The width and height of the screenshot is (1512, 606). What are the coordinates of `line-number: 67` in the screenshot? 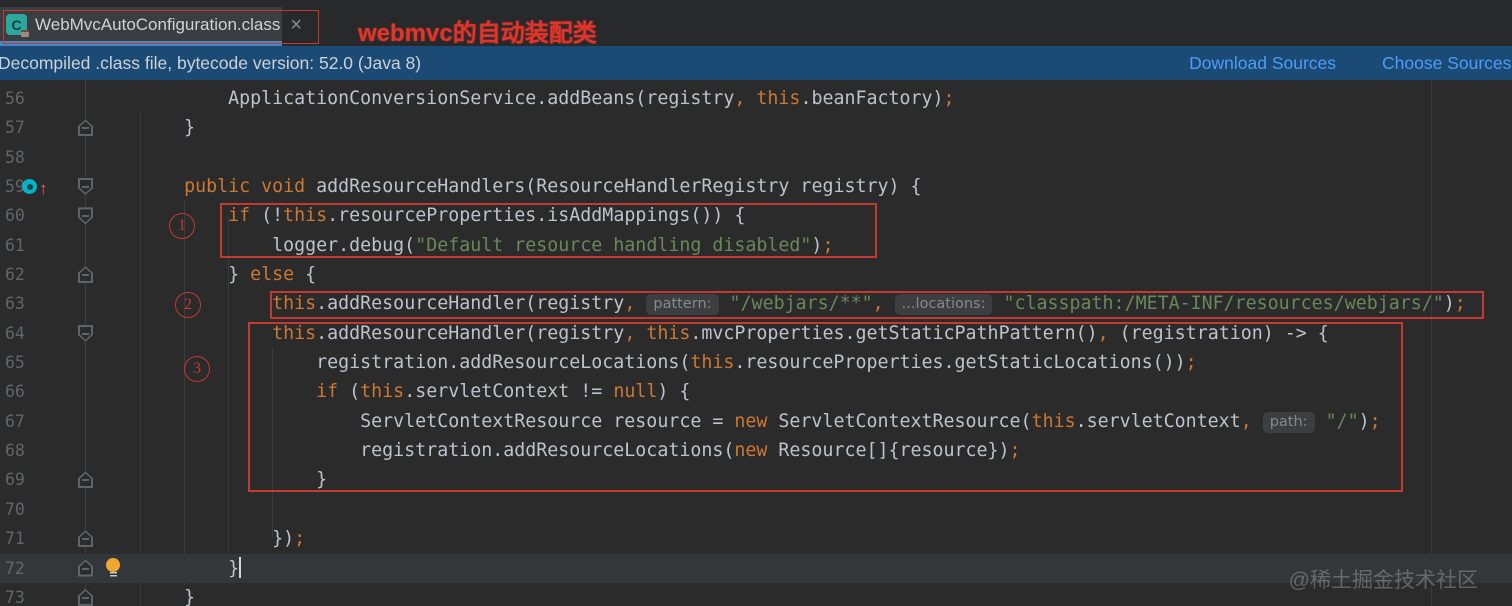 It's located at (15, 421).